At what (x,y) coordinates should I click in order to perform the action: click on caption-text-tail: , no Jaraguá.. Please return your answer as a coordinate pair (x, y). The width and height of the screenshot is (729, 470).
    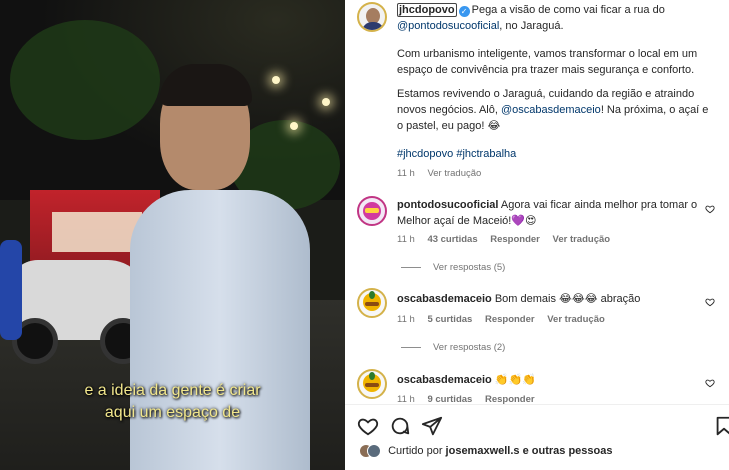
    Looking at the image, I should click on (531, 26).